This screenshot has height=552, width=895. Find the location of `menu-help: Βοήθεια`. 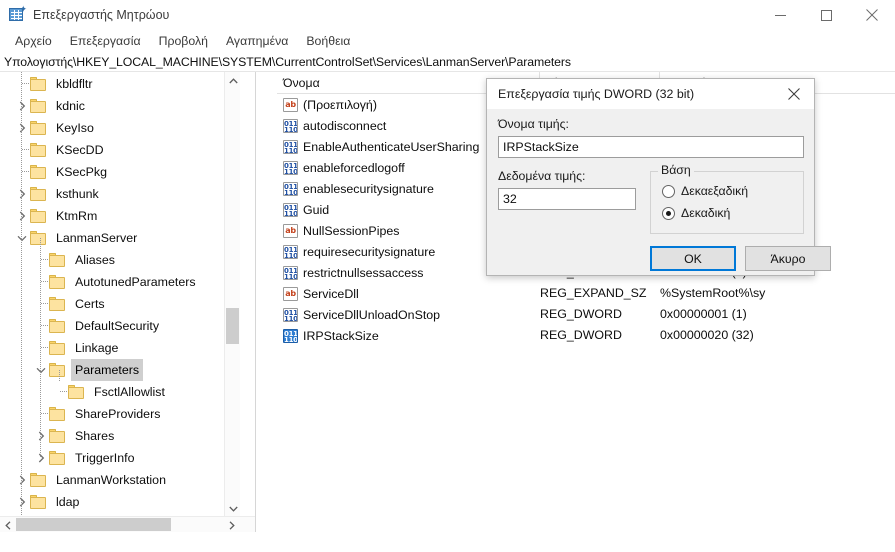

menu-help: Βοήθεια is located at coordinates (328, 41).